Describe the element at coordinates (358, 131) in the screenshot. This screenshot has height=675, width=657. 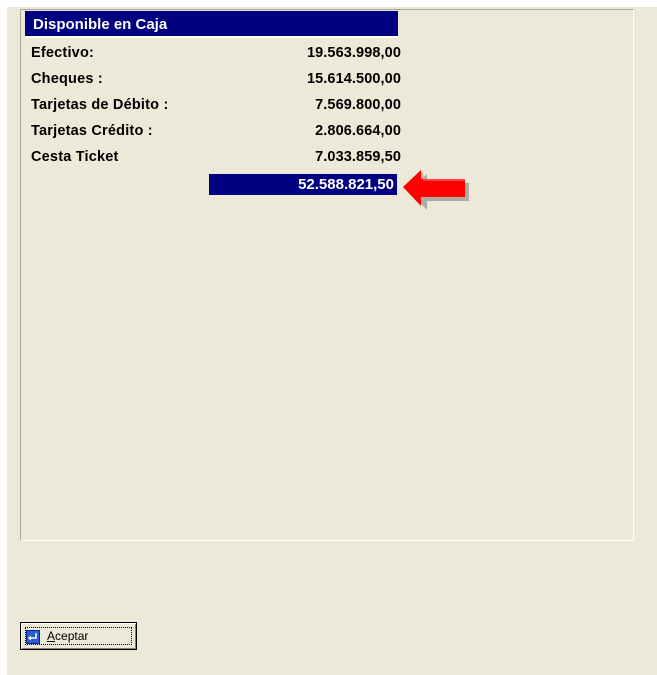
I see `row-value-tarjetas-credito: 2.806.664,00` at that location.